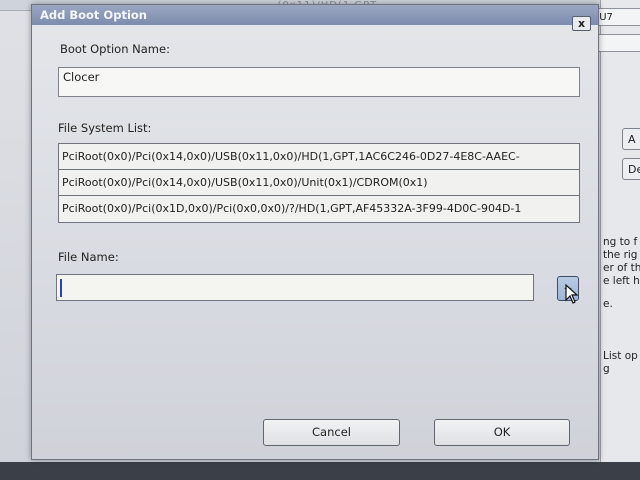  What do you see at coordinates (608, 304) in the screenshot?
I see `background-help-line-5: e.` at bounding box center [608, 304].